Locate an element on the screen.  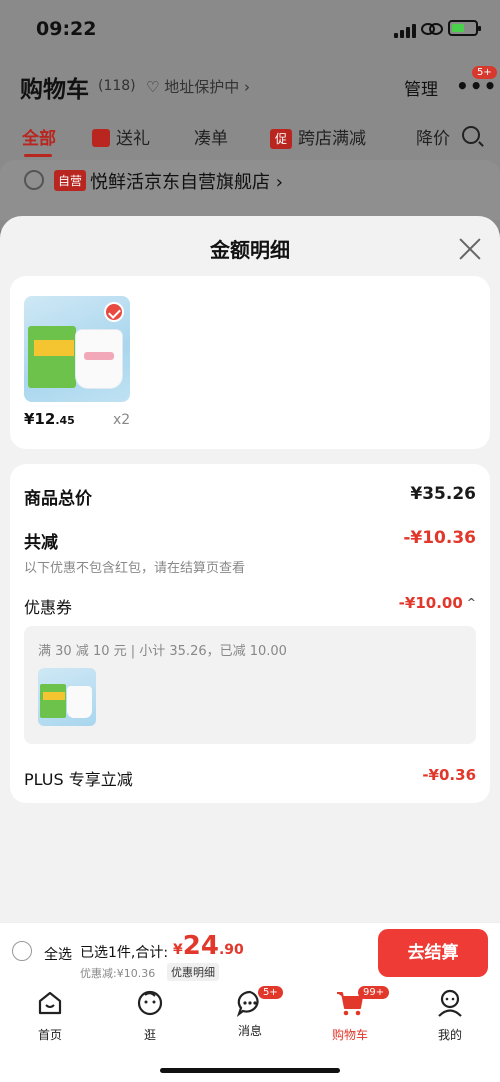
tab-price-drop: 降价 is located at coordinates (434, 136).